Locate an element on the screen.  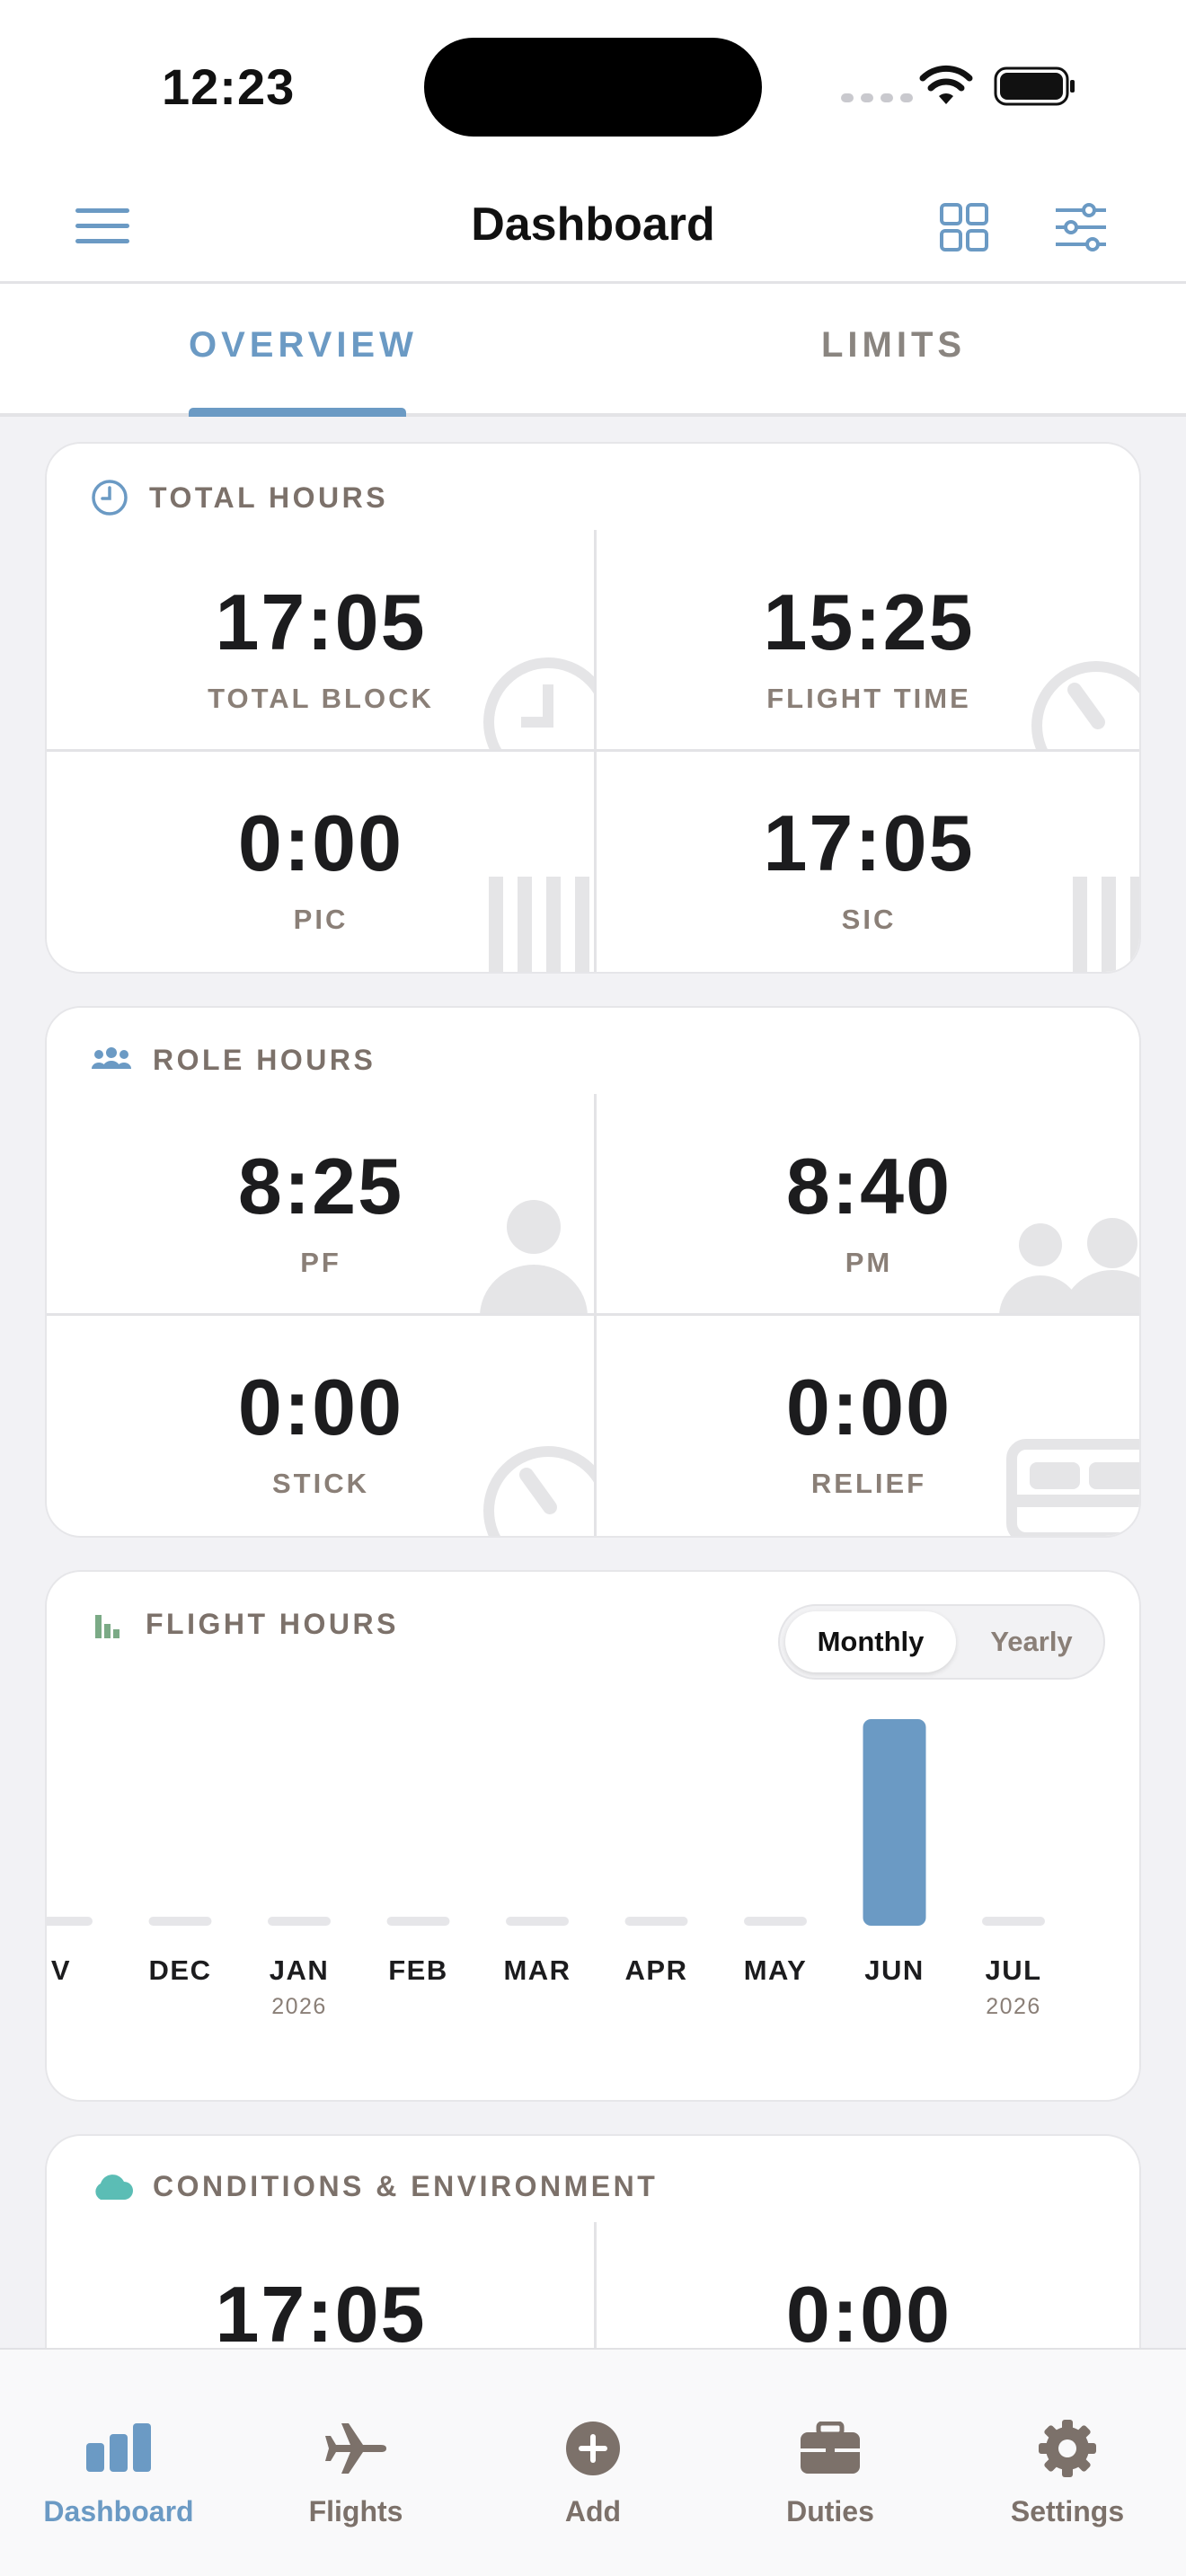
pf-stat: 8:25 PF is located at coordinates (321, 1204).